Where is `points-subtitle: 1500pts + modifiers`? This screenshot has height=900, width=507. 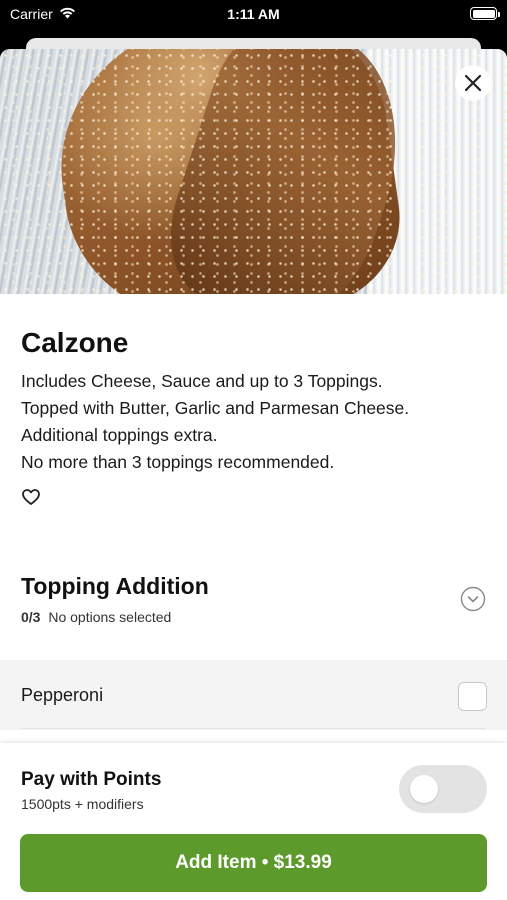 points-subtitle: 1500pts + modifiers is located at coordinates (82, 804).